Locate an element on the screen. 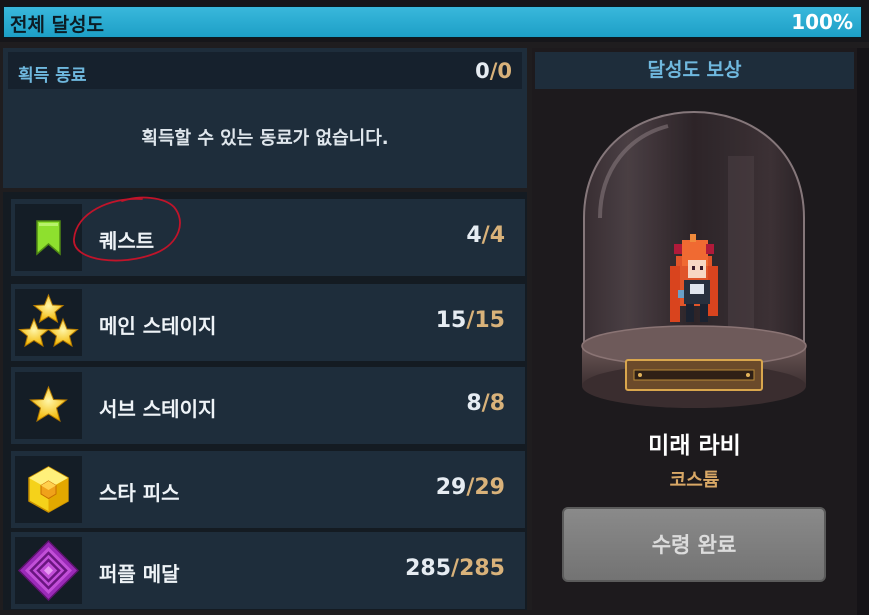 This screenshot has height=615, width=869. category-count: 29/29 is located at coordinates (470, 487).